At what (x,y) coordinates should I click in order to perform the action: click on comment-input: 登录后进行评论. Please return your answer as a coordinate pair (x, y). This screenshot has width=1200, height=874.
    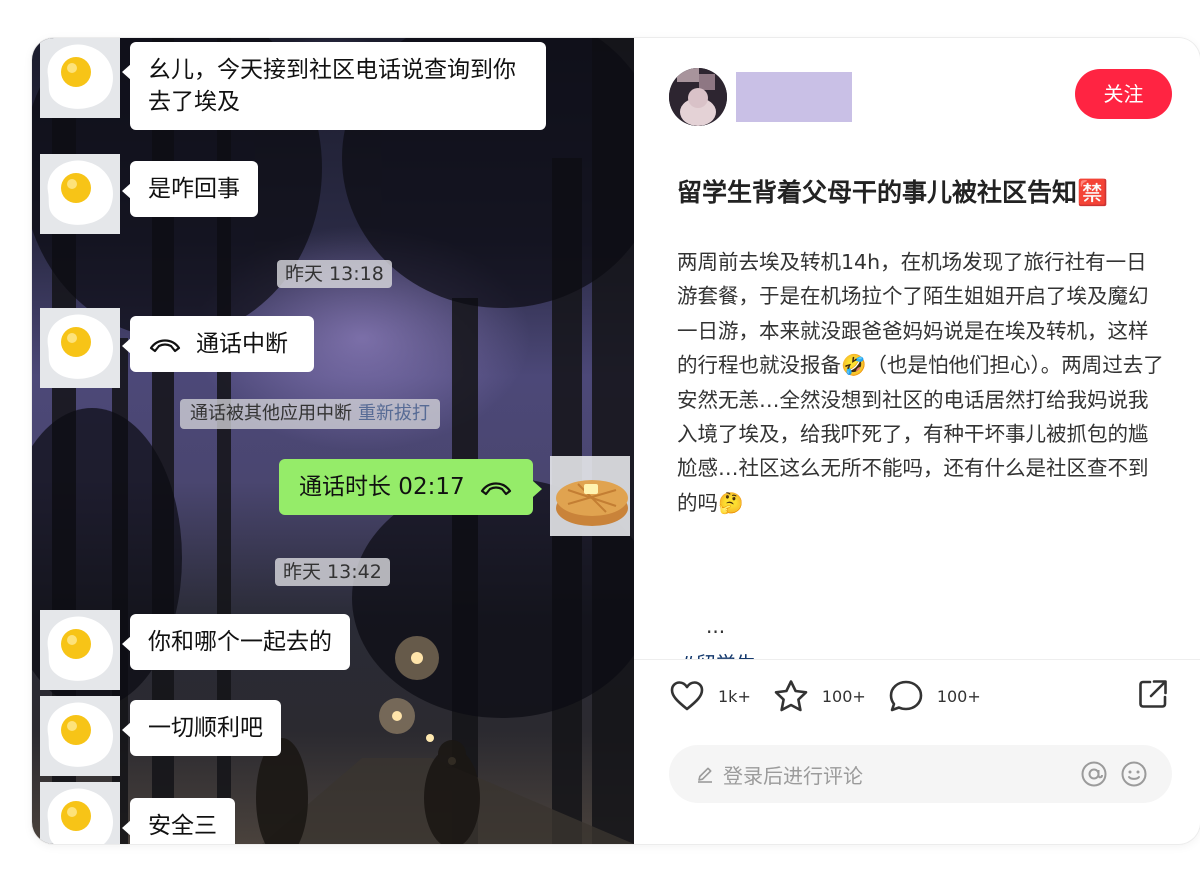
    Looking at the image, I should click on (920, 774).